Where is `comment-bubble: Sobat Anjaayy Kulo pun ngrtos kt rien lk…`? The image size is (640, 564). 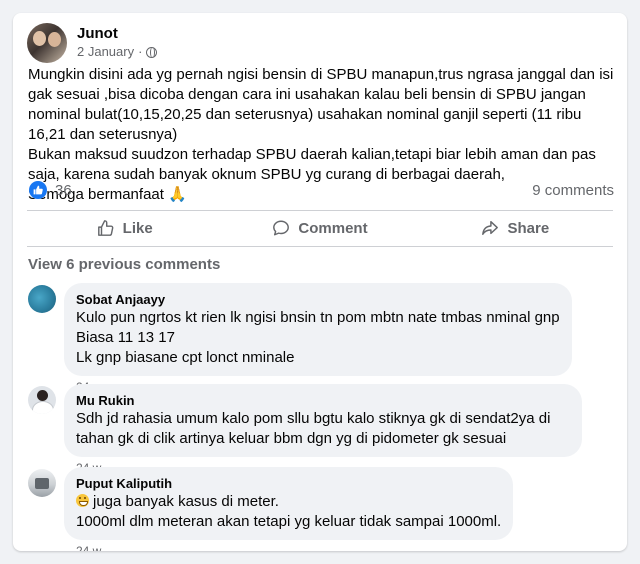 comment-bubble: Sobat Anjaayy Kulo pun ngrtos kt rien lk… is located at coordinates (318, 329).